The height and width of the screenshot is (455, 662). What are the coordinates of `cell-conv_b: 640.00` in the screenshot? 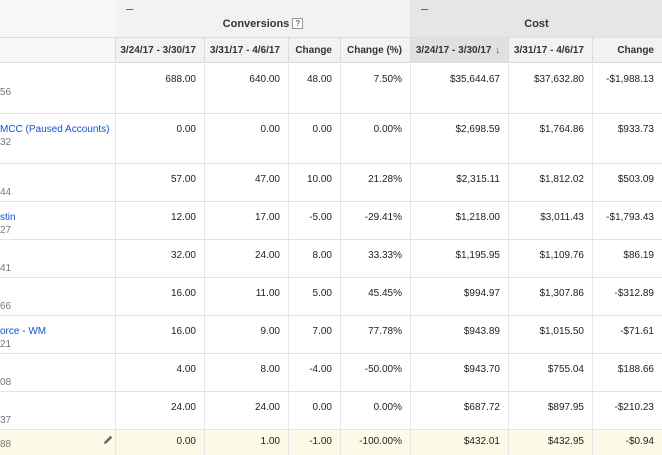 It's located at (247, 88).